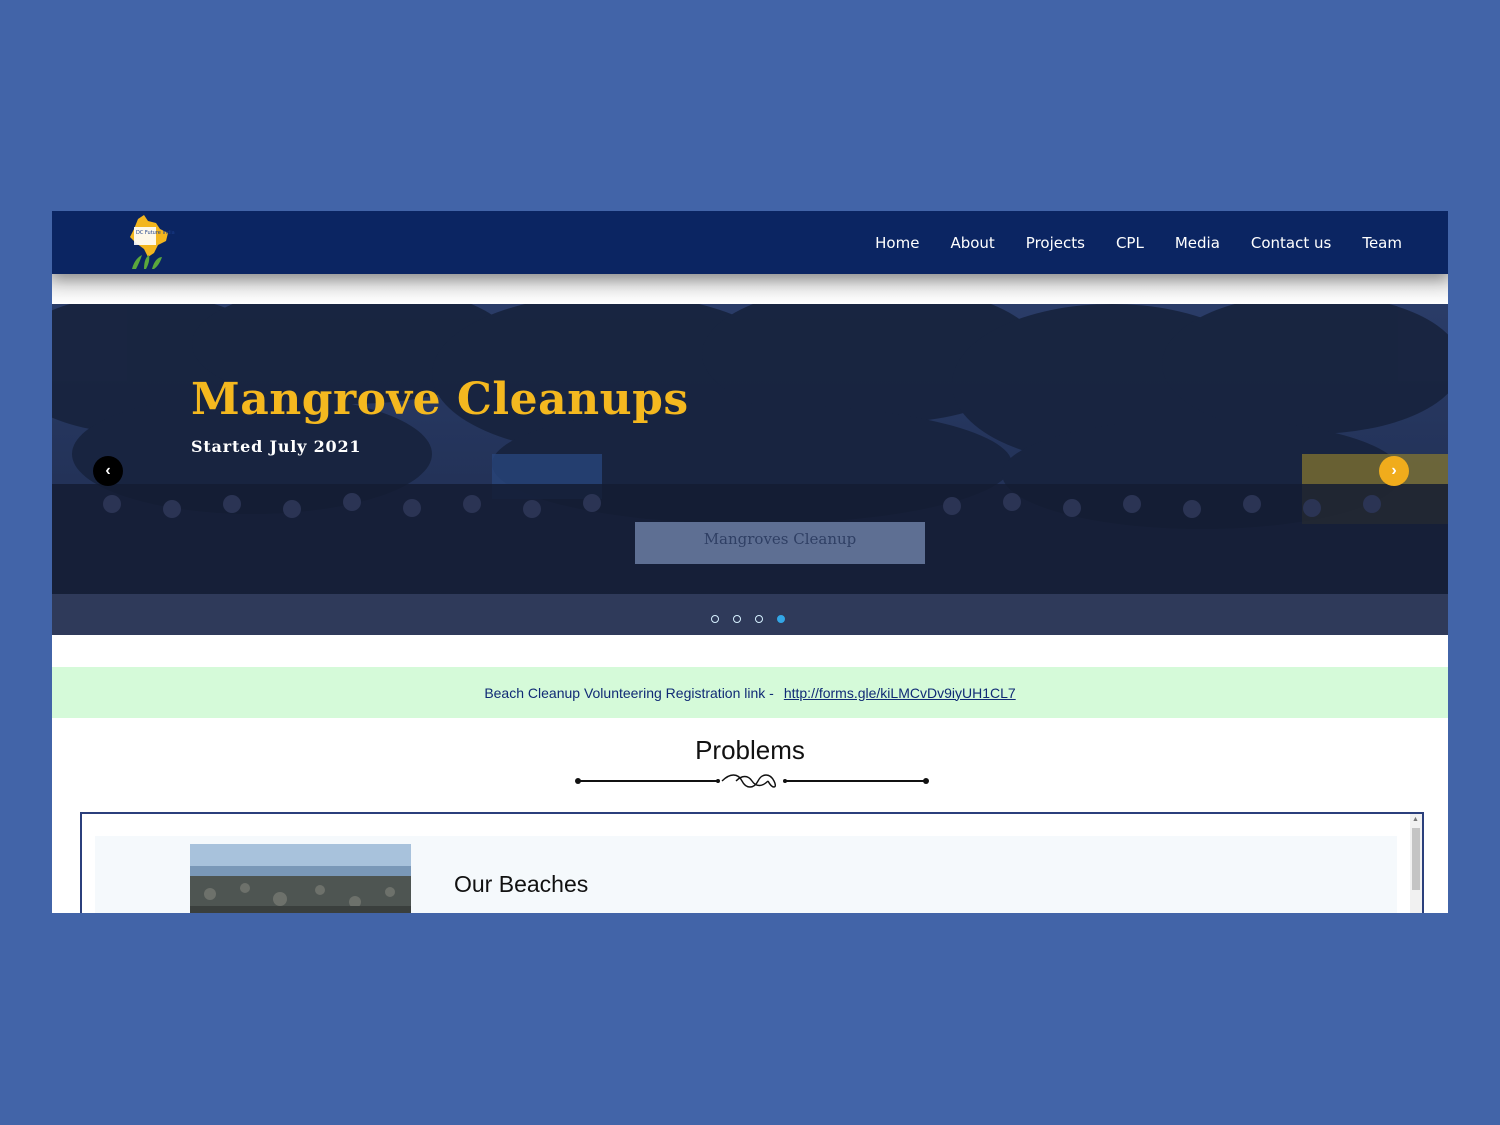 The width and height of the screenshot is (1500, 1125). What do you see at coordinates (1055, 243) in the screenshot?
I see `nav-projects: Projects` at bounding box center [1055, 243].